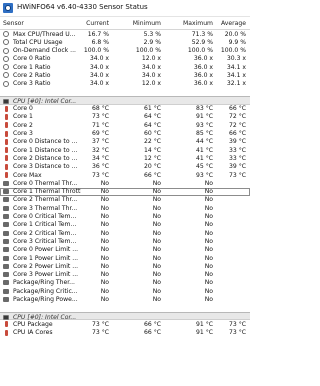 This screenshot has height=386, width=320. What do you see at coordinates (125, 308) in the screenshot?
I see `row-separator` at bounding box center [125, 308].